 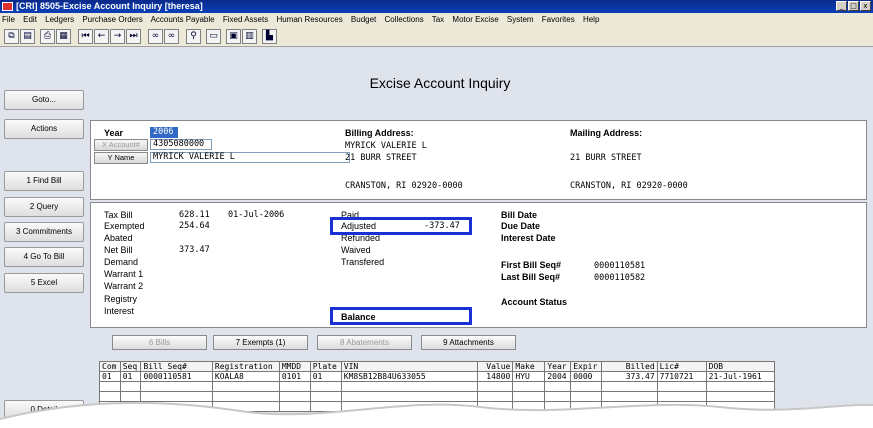 What do you see at coordinates (620, 266) in the screenshot?
I see `first-bill-seq-value: 0000110581` at bounding box center [620, 266].